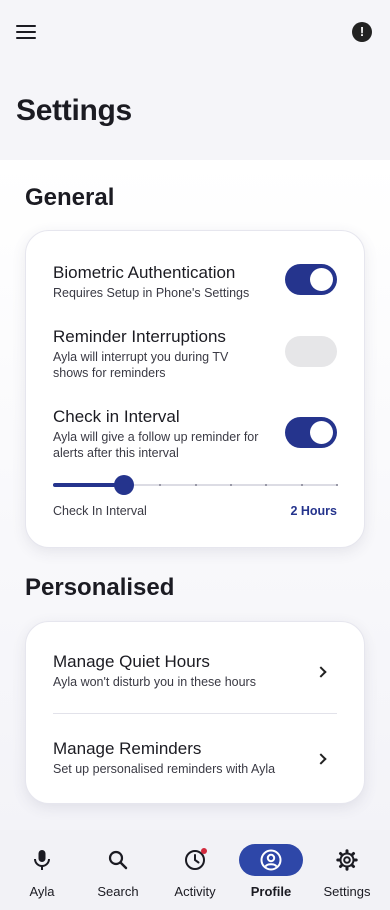  I want to click on tab-label: Profile, so click(271, 891).